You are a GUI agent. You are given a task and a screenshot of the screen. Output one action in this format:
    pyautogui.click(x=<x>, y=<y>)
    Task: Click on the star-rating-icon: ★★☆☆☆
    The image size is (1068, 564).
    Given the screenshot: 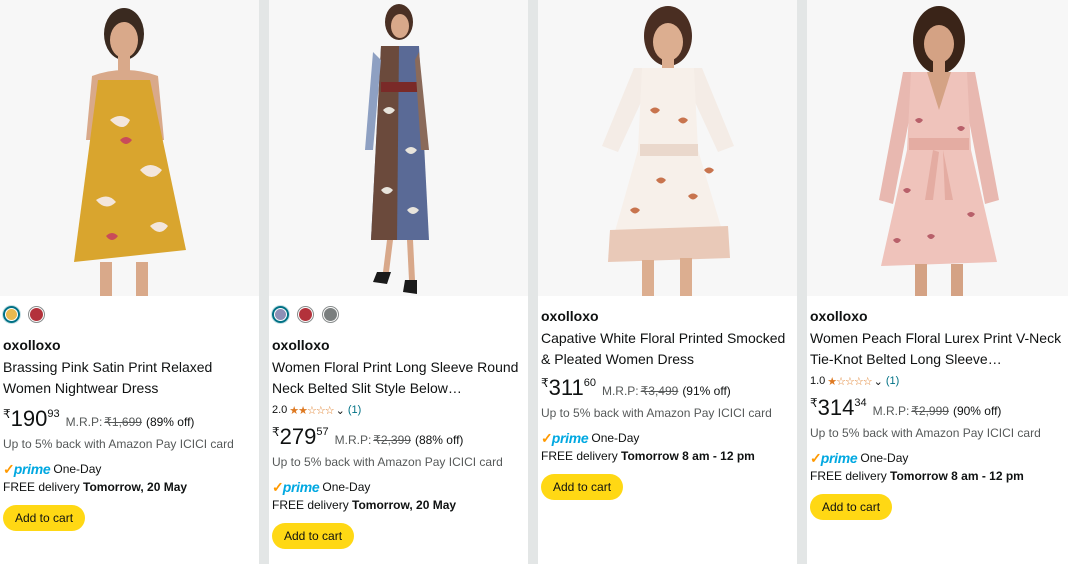 What is the action you would take?
    pyautogui.click(x=311, y=410)
    